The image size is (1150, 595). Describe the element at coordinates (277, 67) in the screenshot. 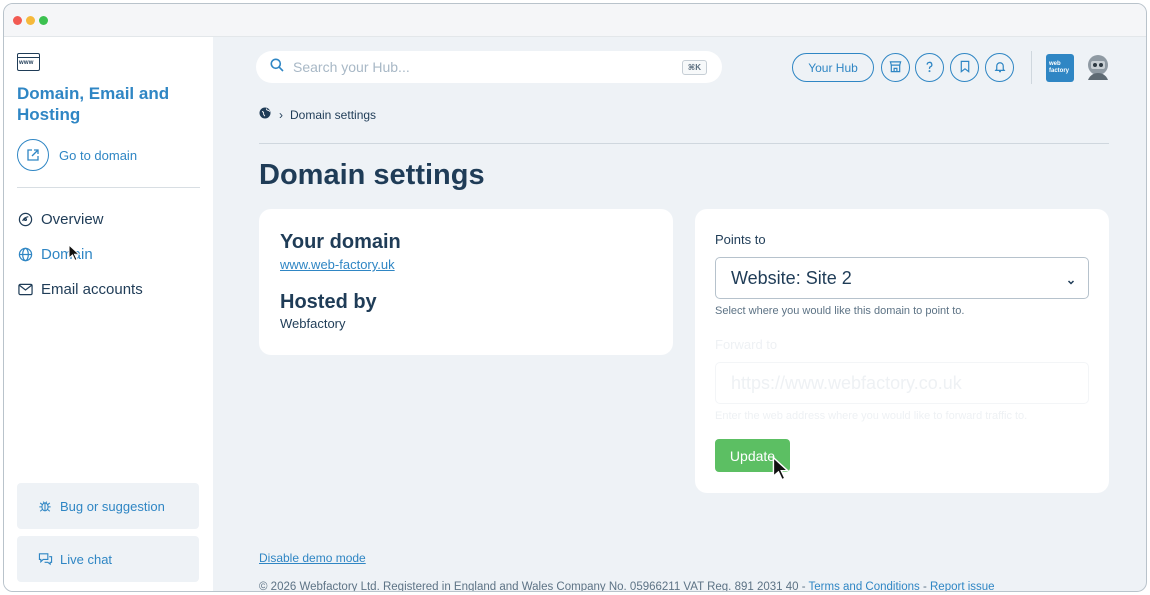

I see `search-icon` at that location.